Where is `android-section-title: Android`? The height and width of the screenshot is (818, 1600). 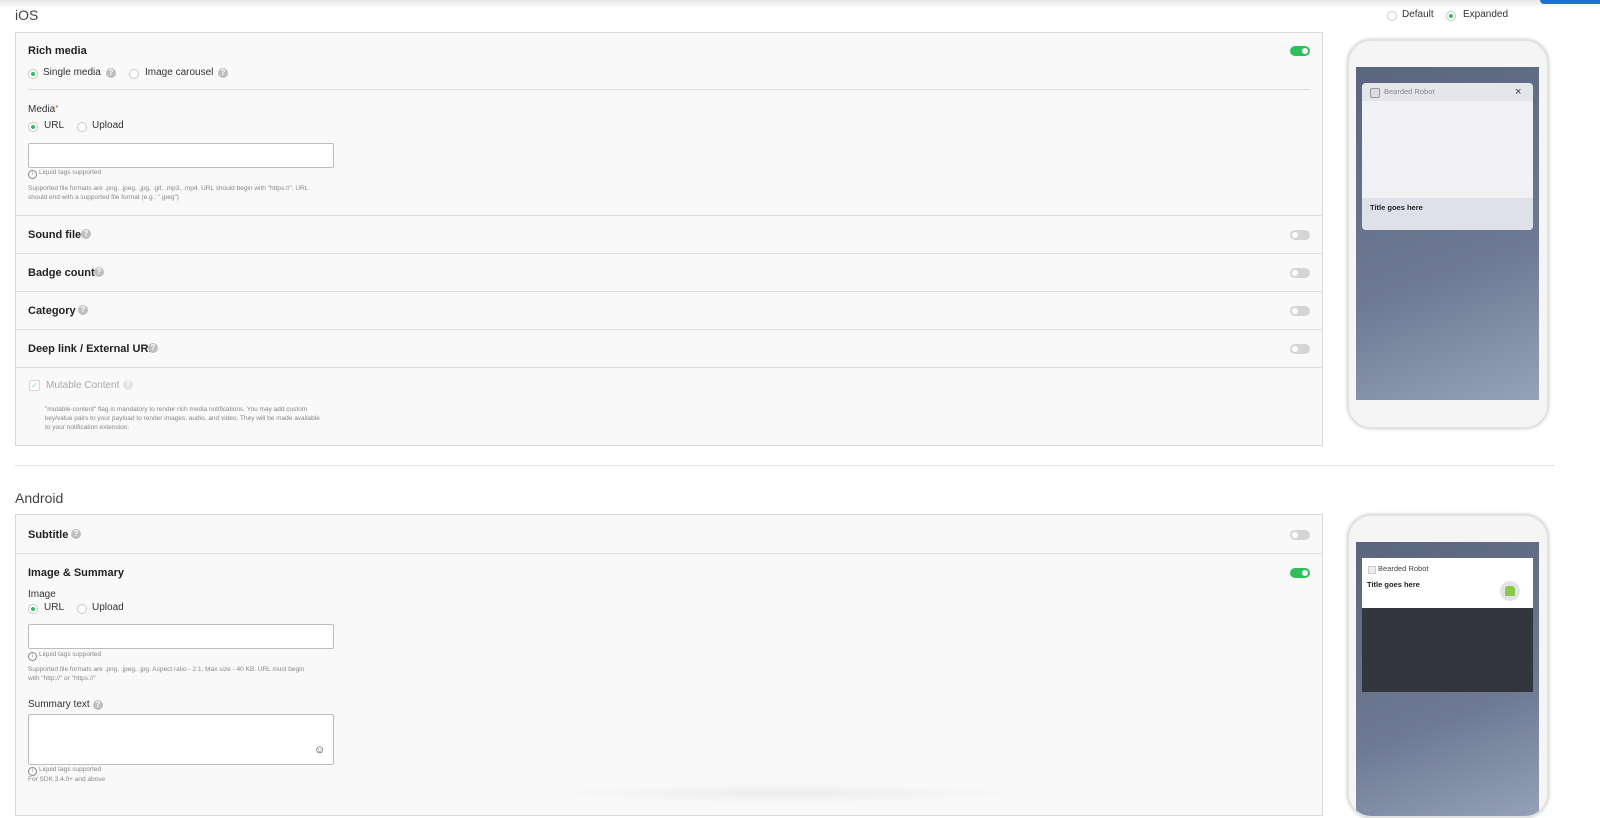 android-section-title: Android is located at coordinates (39, 498).